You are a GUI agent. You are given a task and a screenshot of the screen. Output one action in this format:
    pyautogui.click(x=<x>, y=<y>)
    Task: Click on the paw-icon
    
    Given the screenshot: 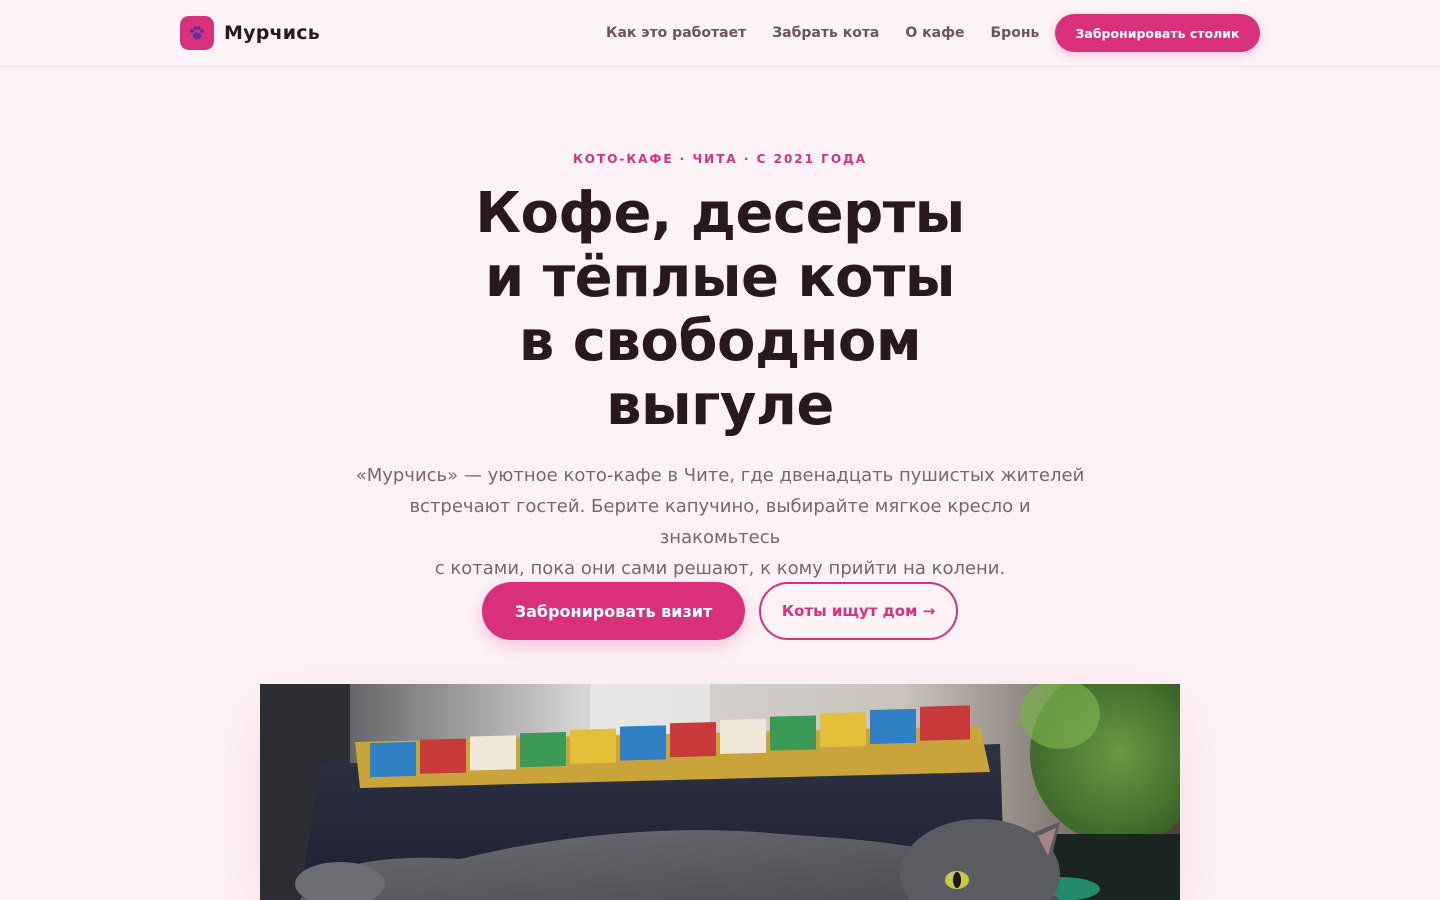 What is the action you would take?
    pyautogui.click(x=197, y=33)
    